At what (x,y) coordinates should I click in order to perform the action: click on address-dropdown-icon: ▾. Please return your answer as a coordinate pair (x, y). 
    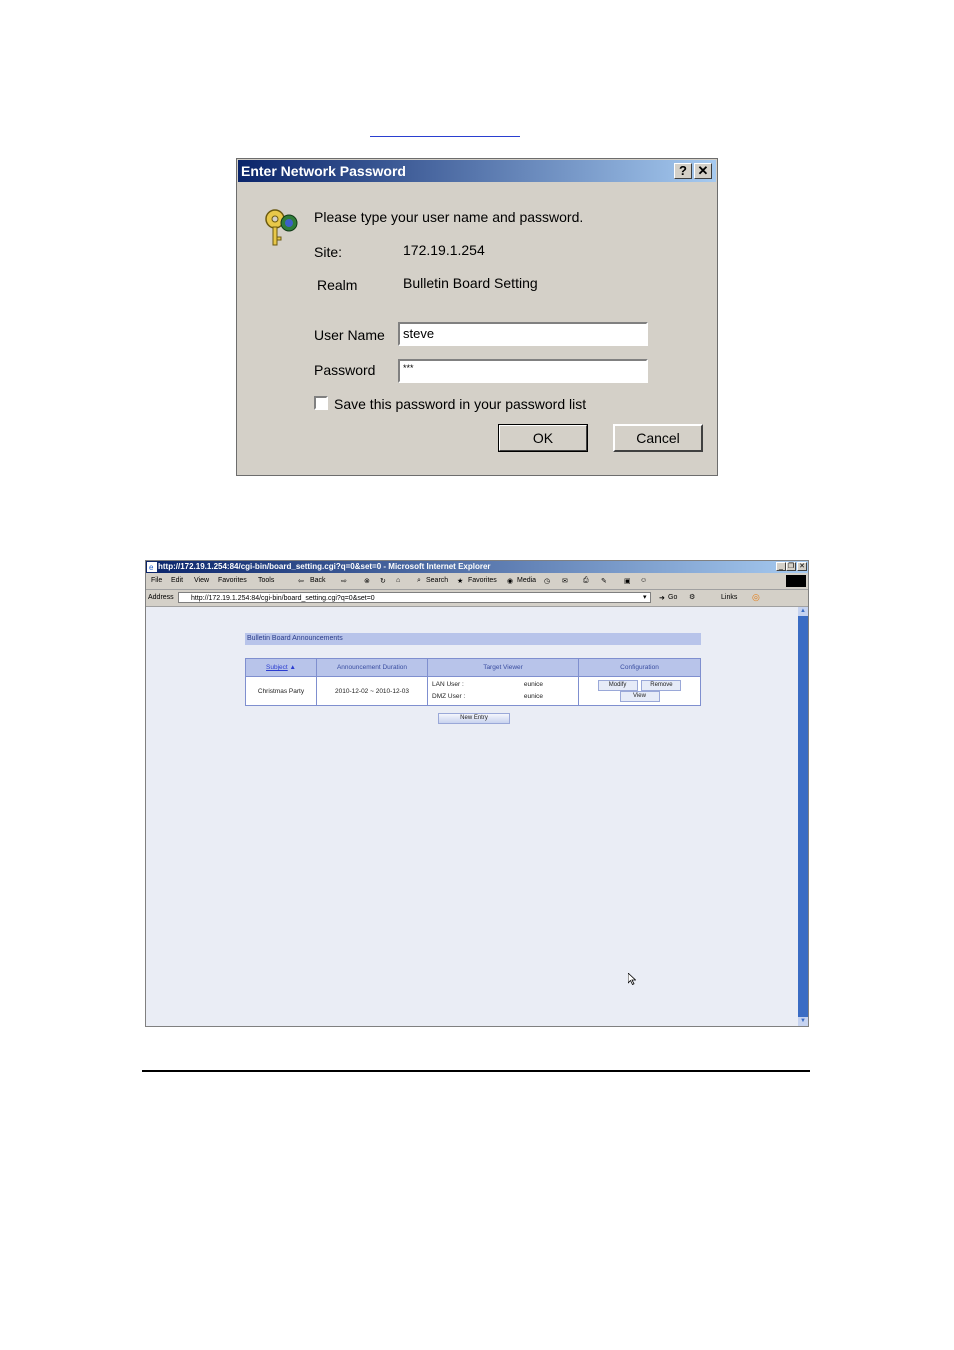
    Looking at the image, I should click on (645, 597).